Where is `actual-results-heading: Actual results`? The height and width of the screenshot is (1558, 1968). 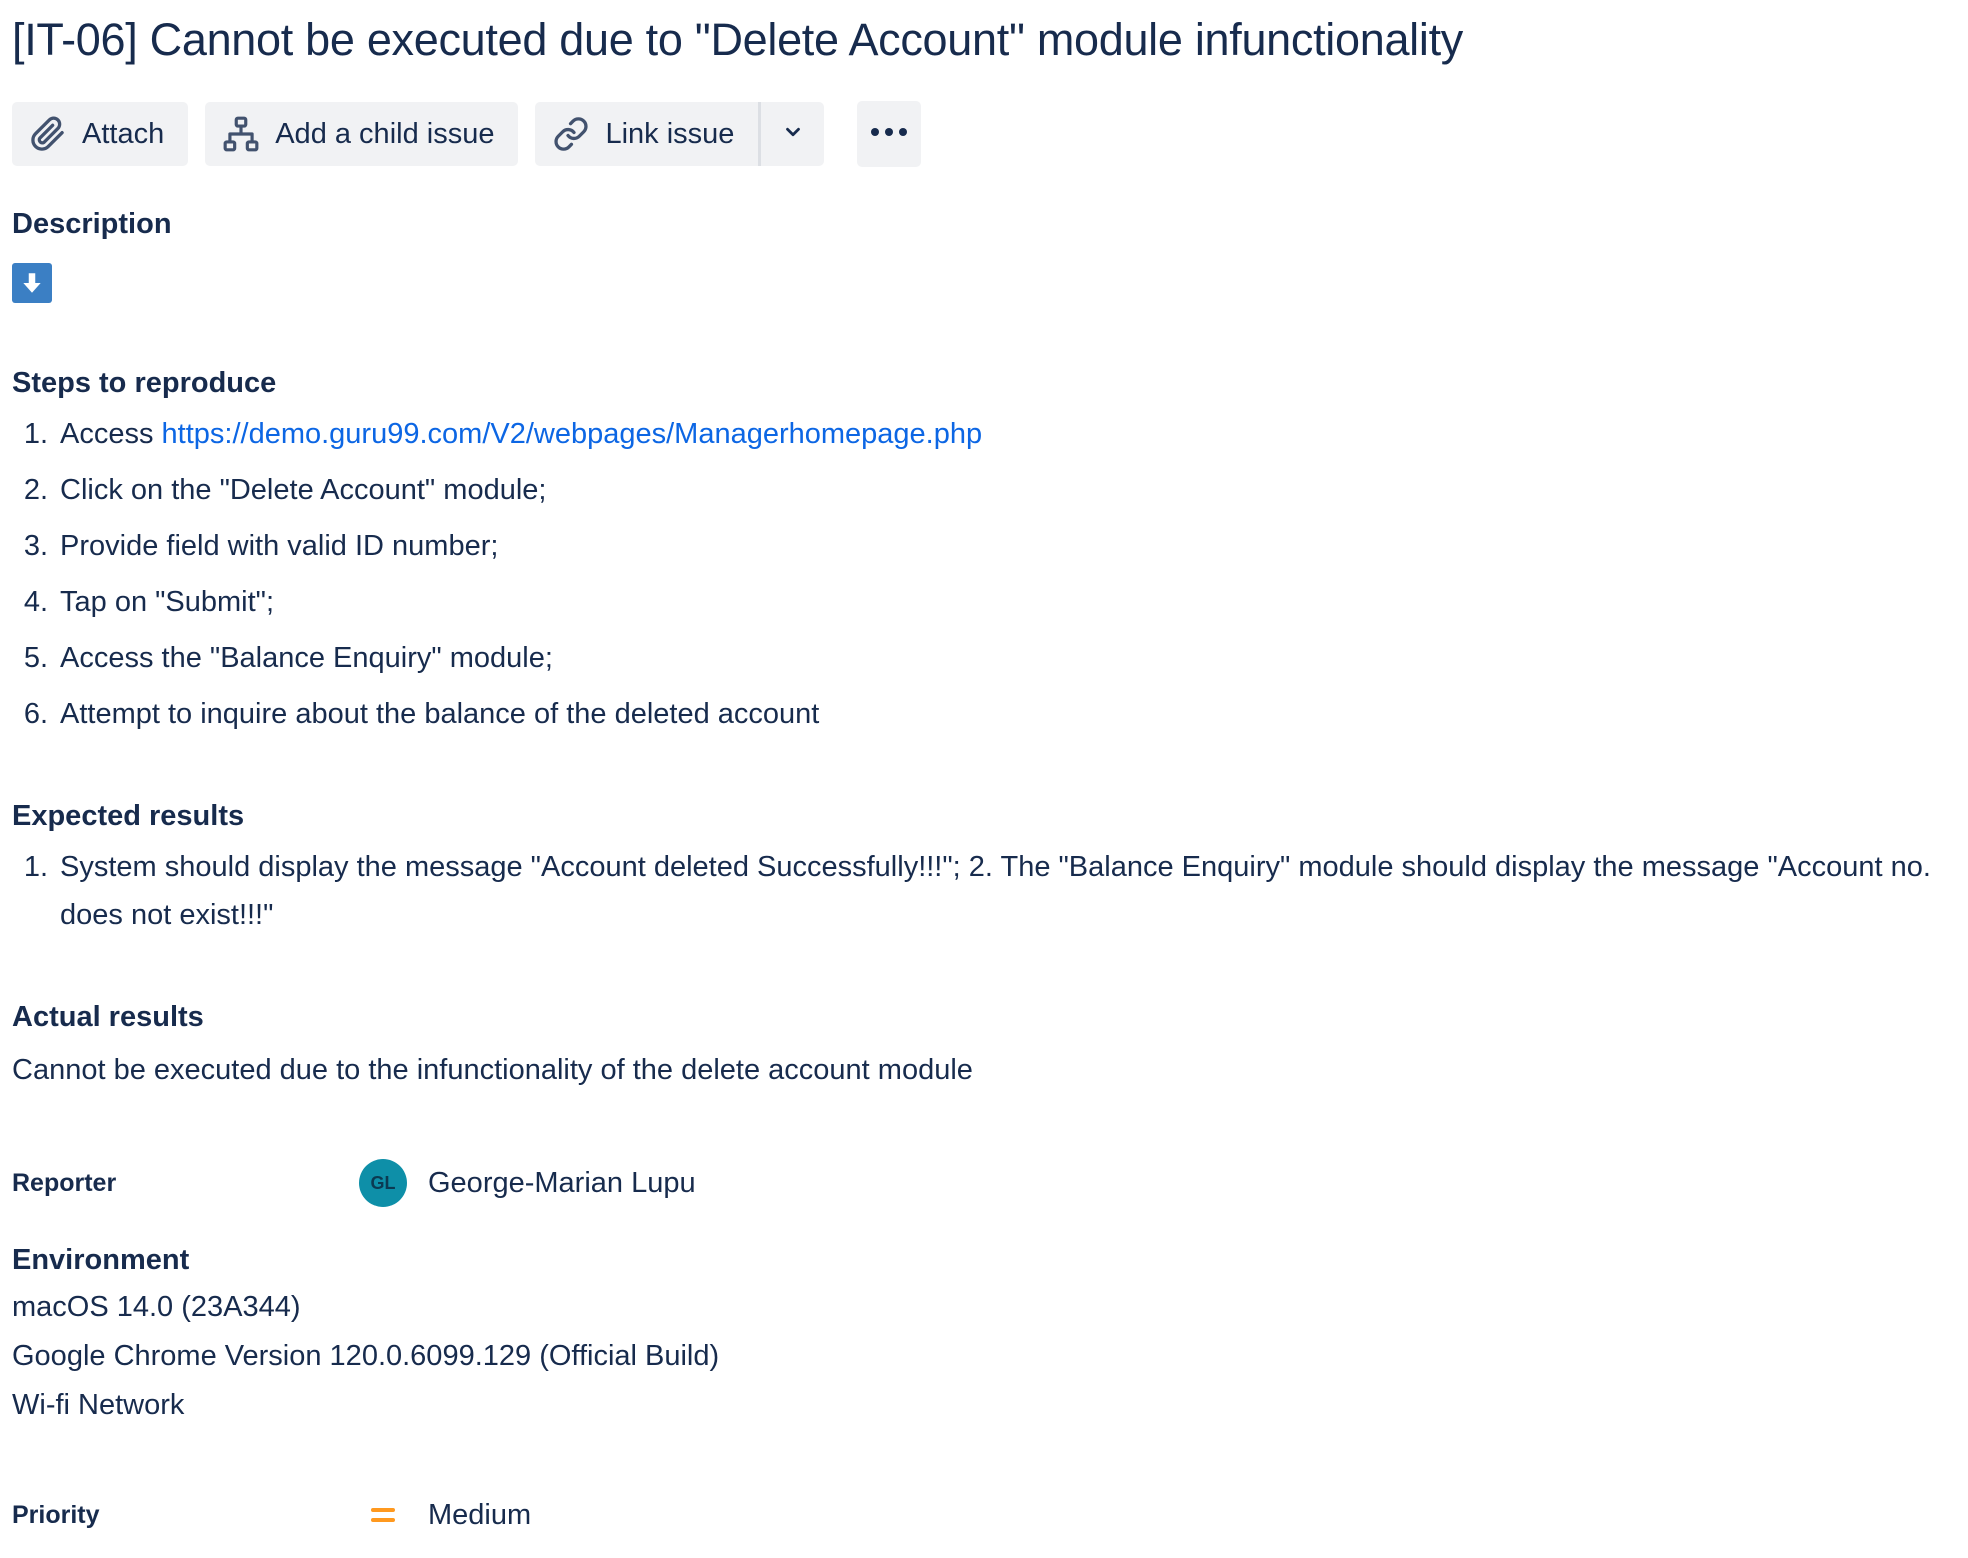 actual-results-heading: Actual results is located at coordinates (108, 1017).